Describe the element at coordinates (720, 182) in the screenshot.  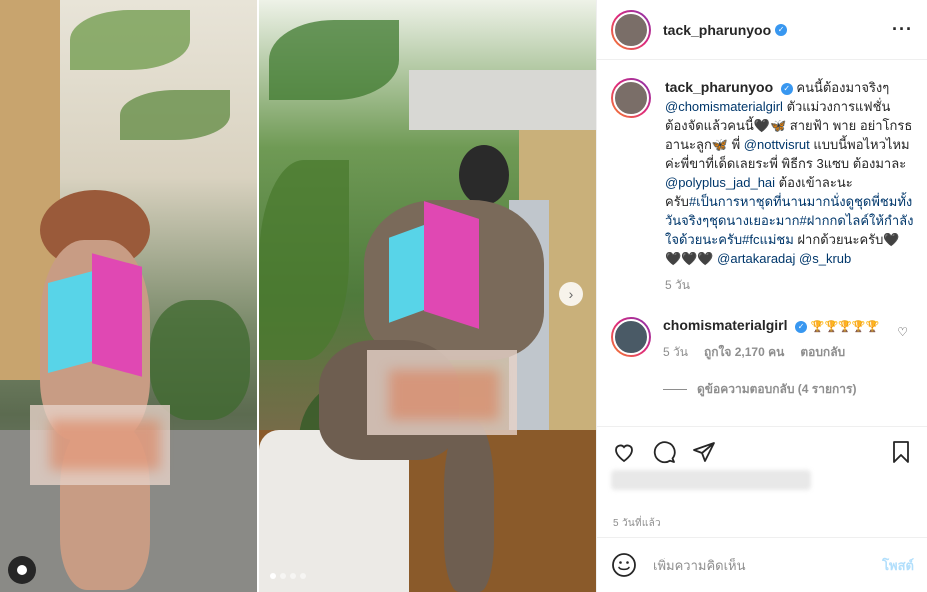
I see `caption-mention: @polyplus_jad_hai` at that location.